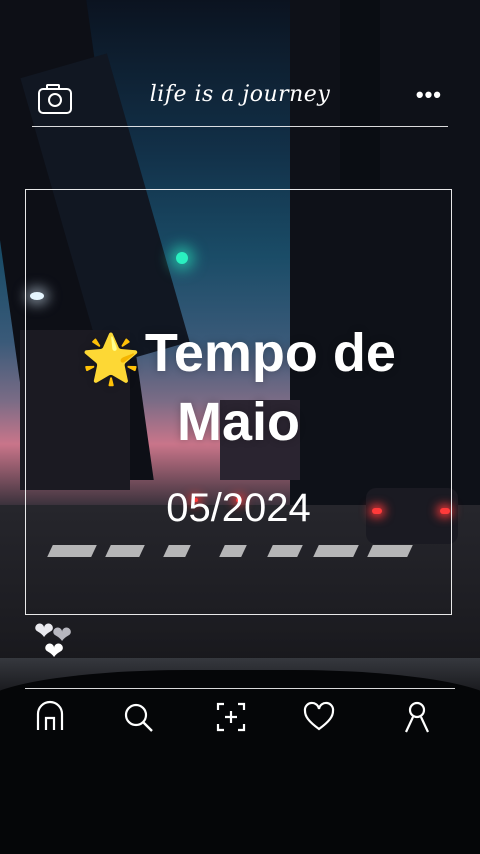 The image size is (480, 854). What do you see at coordinates (319, 717) in the screenshot?
I see `heart-icon` at bounding box center [319, 717].